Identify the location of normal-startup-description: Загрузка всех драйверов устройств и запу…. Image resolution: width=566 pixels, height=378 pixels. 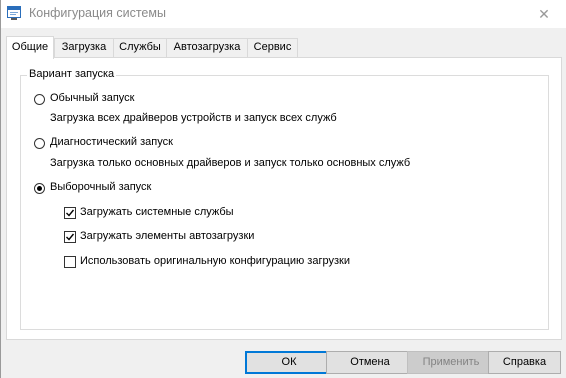
(193, 118).